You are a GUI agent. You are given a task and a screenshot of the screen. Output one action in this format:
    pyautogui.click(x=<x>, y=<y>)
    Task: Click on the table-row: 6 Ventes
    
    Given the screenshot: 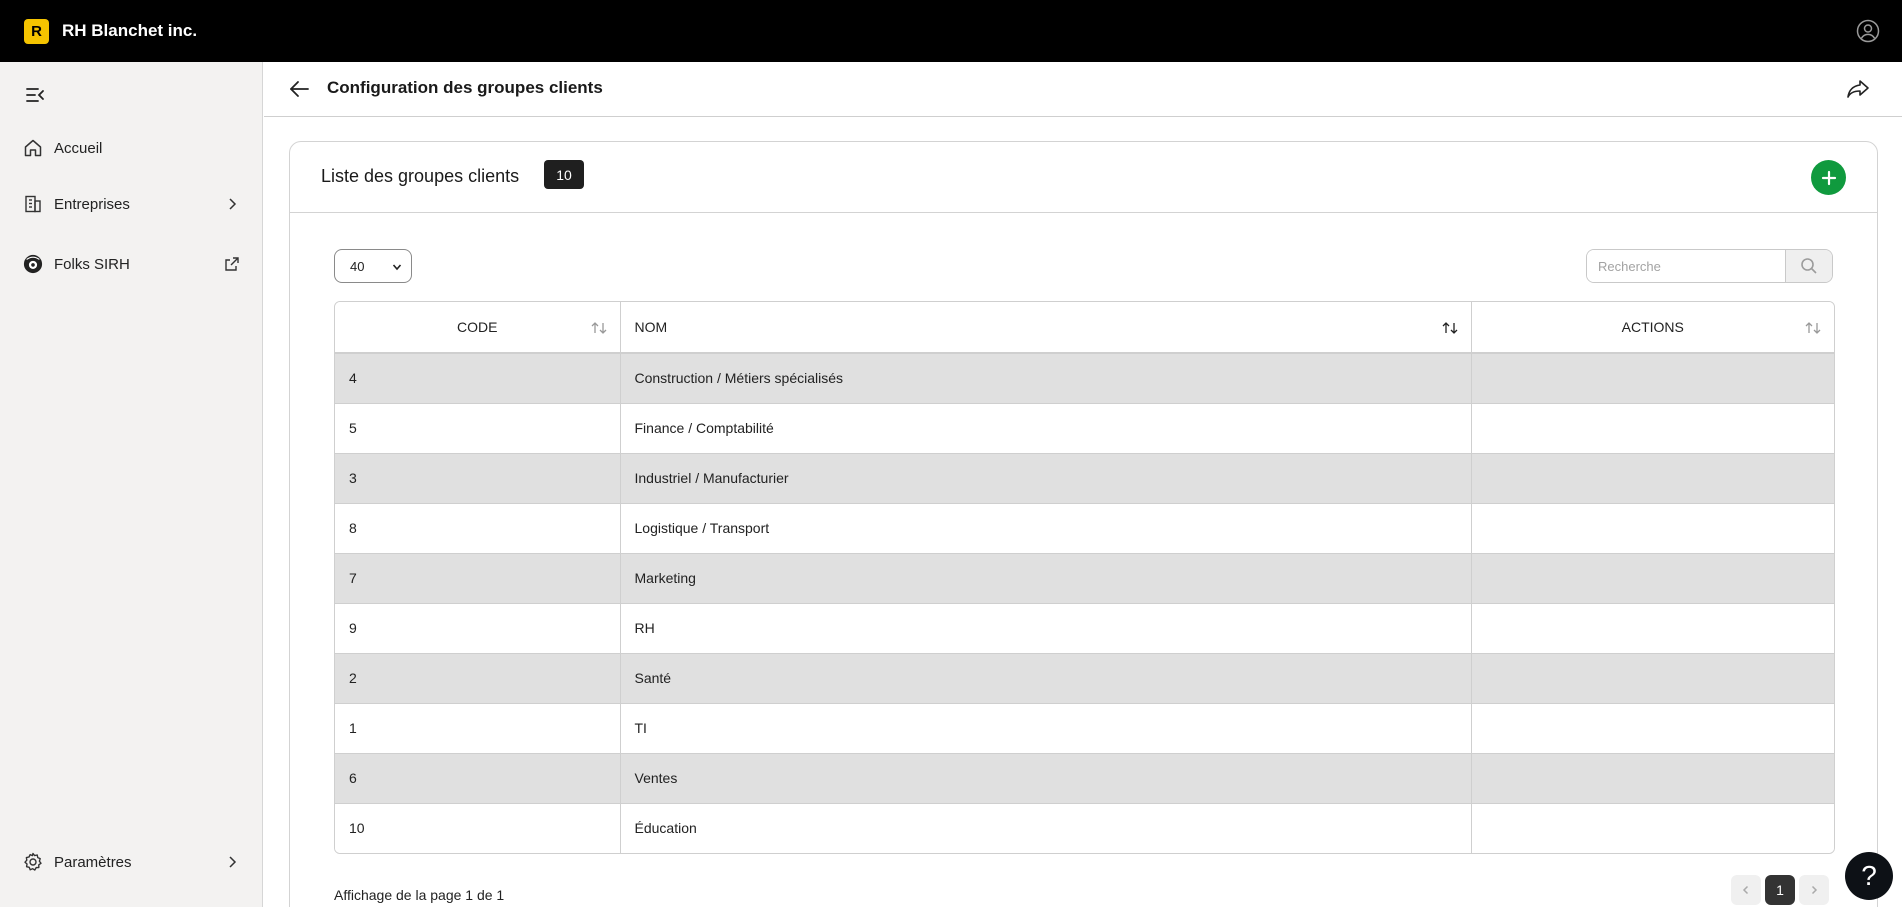 What is the action you would take?
    pyautogui.click(x=1084, y=777)
    